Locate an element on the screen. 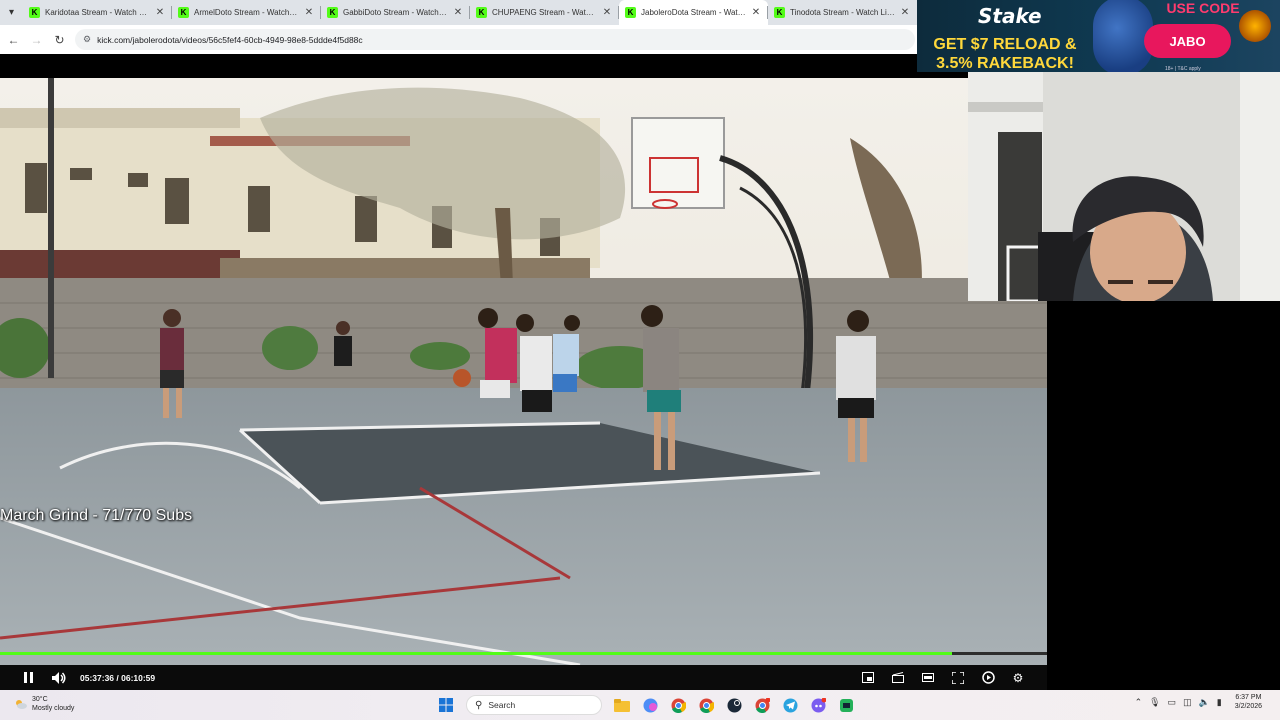  pause-icon is located at coordinates (29, 677).